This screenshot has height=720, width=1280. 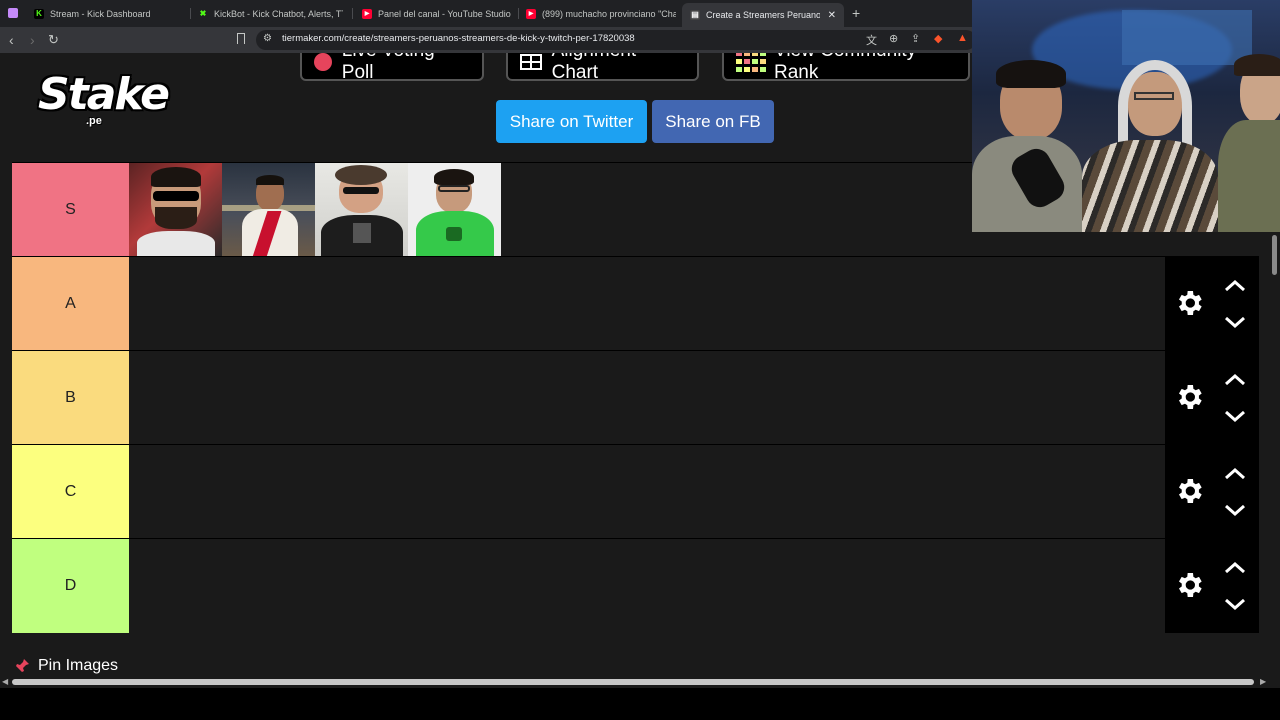 I want to click on tab-label: (899) muchacho provinciano "Chacal, so click(x=609, y=13).